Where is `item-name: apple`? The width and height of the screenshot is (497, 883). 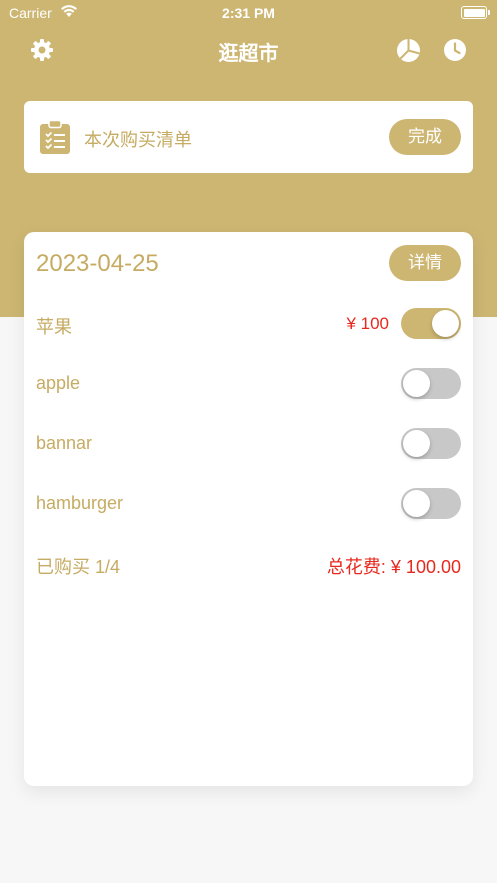
item-name: apple is located at coordinates (58, 383).